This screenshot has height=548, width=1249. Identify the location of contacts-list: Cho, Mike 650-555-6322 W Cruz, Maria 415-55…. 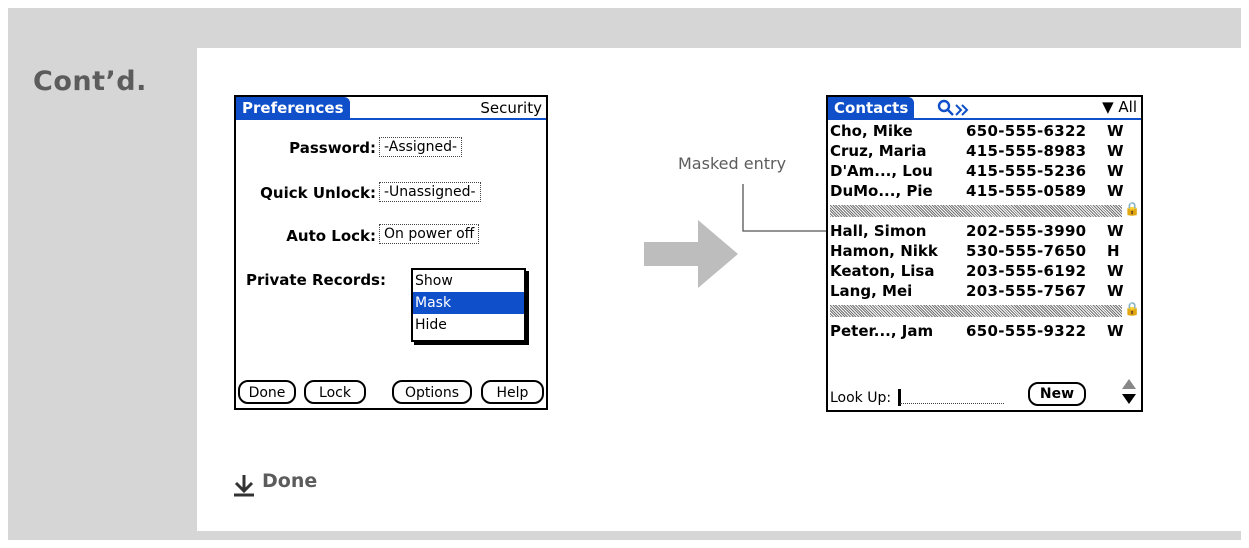
(985, 231).